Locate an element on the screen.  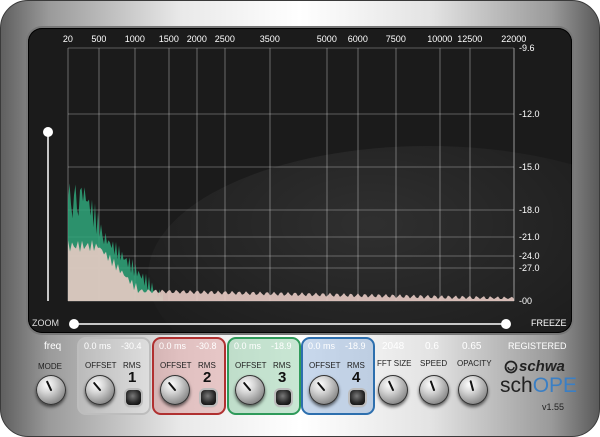
channel-1-offset-label: OFFSET is located at coordinates (101, 365).